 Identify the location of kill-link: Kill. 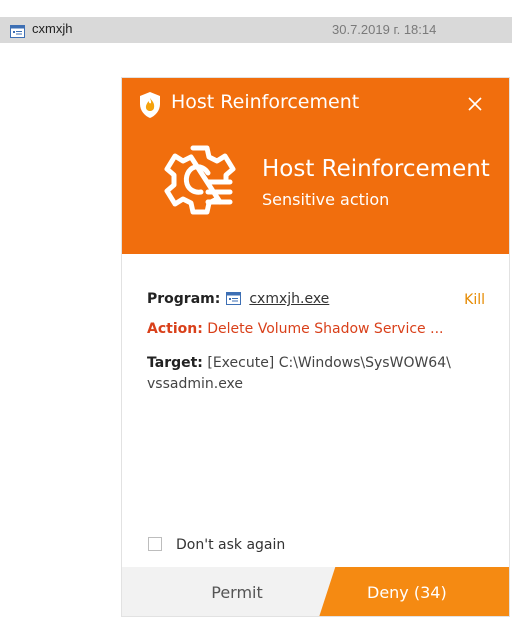
(474, 300).